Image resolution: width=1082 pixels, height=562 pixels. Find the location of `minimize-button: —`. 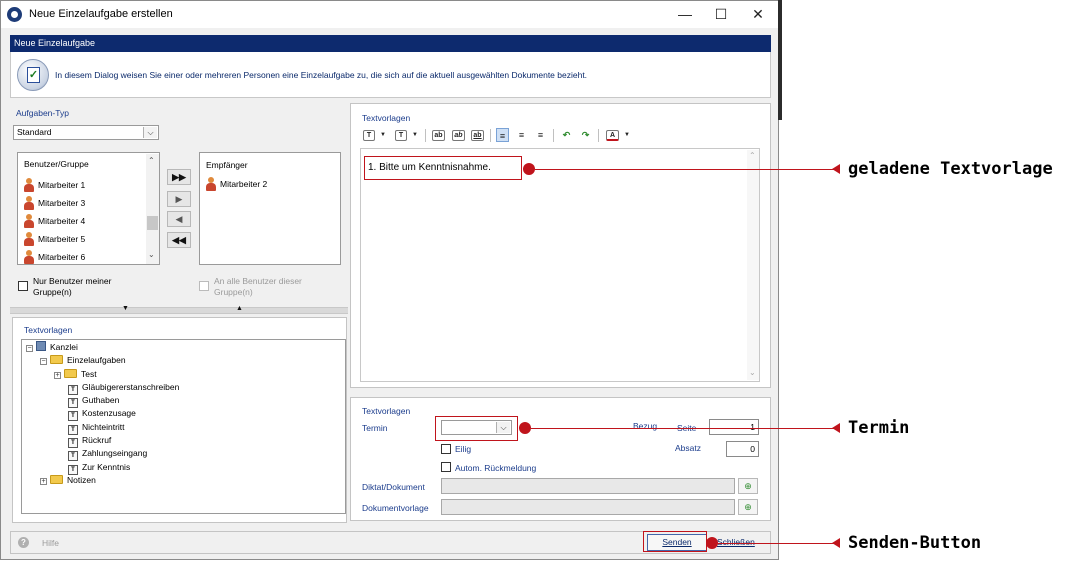

minimize-button: — is located at coordinates (685, 14).